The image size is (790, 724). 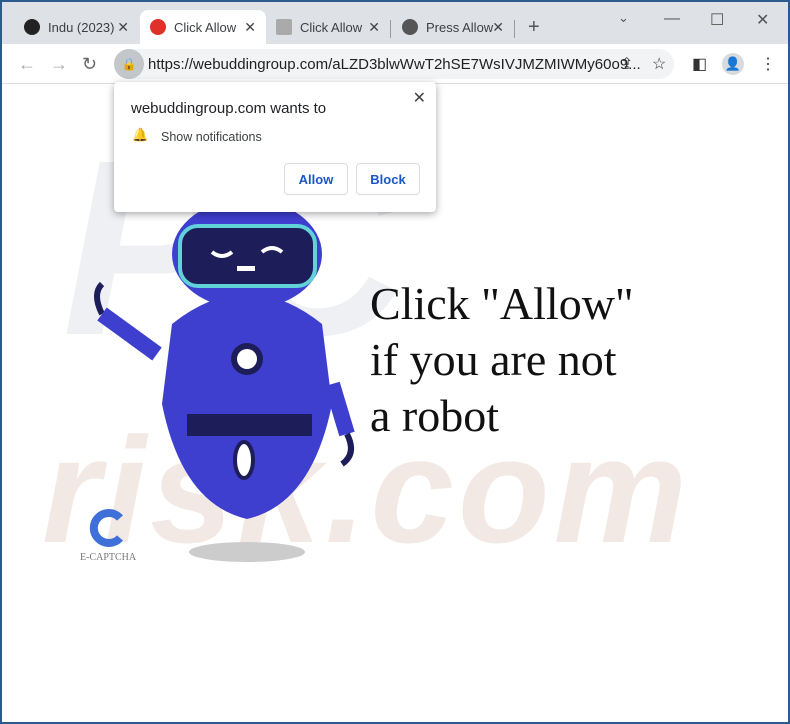 I want to click on tab-click-allow: Click Allow ✕, so click(x=203, y=27).